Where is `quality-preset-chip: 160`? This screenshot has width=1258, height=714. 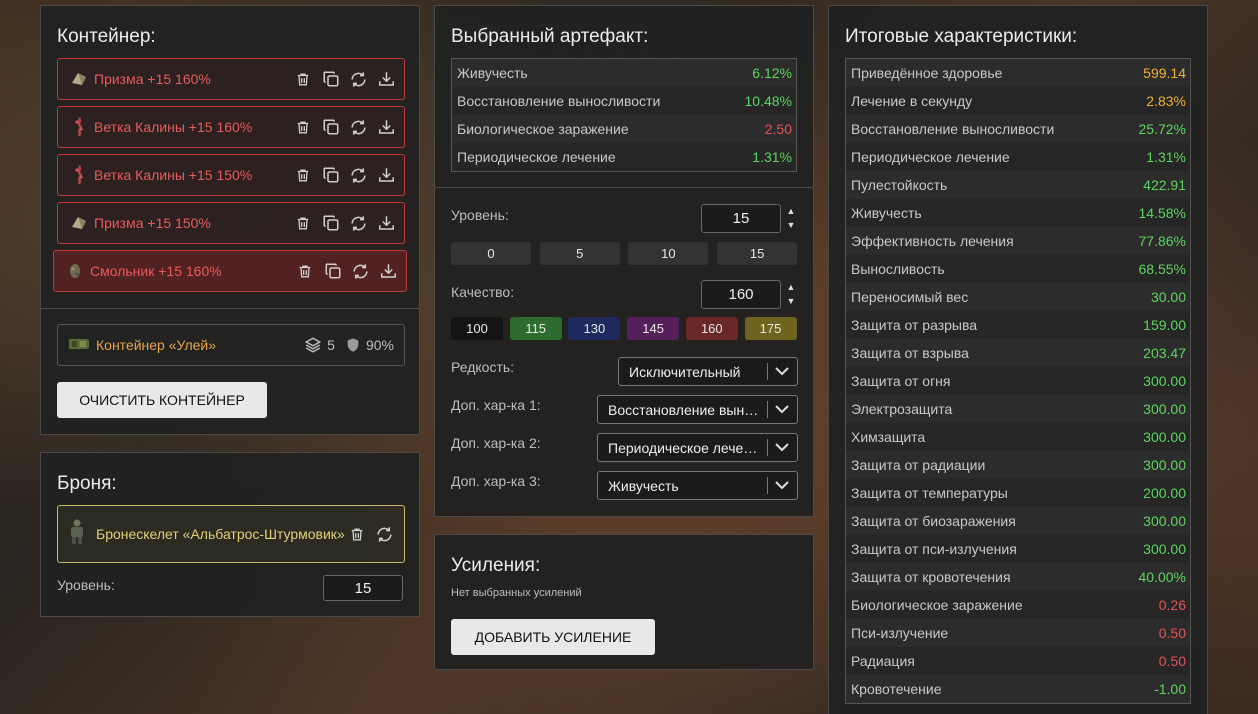
quality-preset-chip: 160 is located at coordinates (711, 328).